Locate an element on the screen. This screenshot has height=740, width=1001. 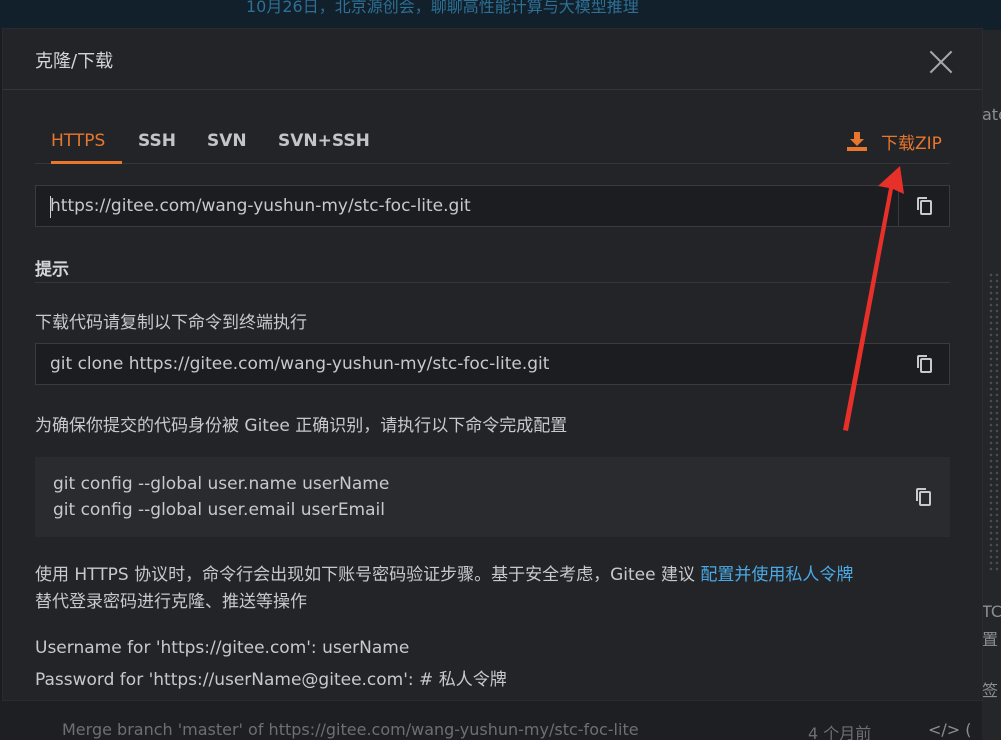
bg-fragment: TC is located at coordinates (991, 611).